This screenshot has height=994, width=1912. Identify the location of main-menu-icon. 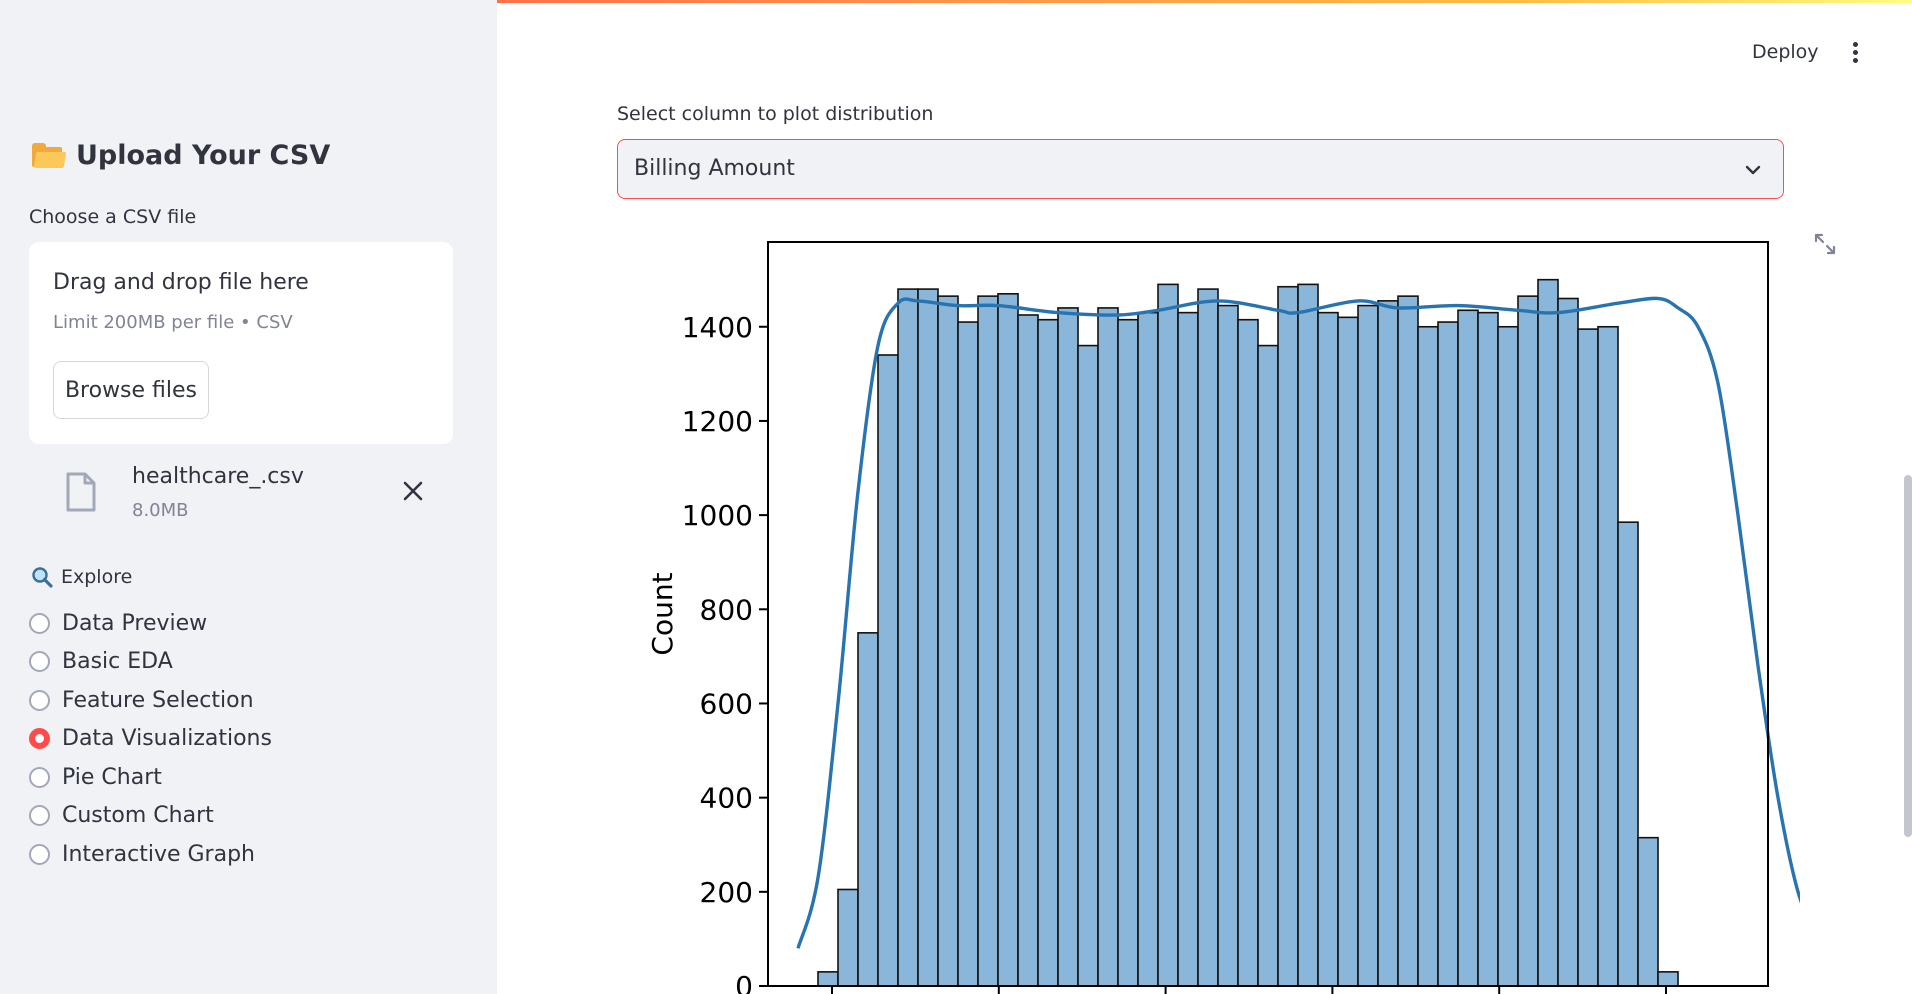
(1856, 53).